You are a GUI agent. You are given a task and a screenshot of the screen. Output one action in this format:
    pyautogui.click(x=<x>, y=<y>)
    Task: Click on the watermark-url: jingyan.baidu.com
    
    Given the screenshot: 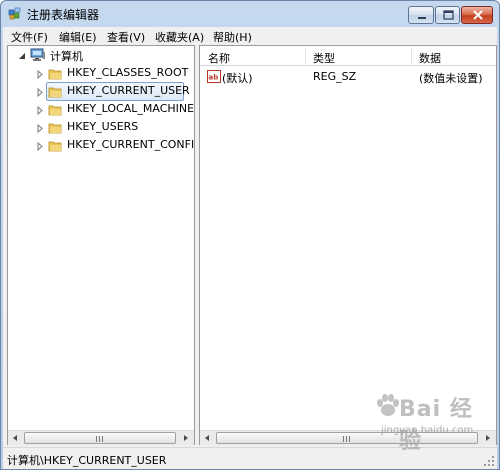 What is the action you would take?
    pyautogui.click(x=427, y=430)
    